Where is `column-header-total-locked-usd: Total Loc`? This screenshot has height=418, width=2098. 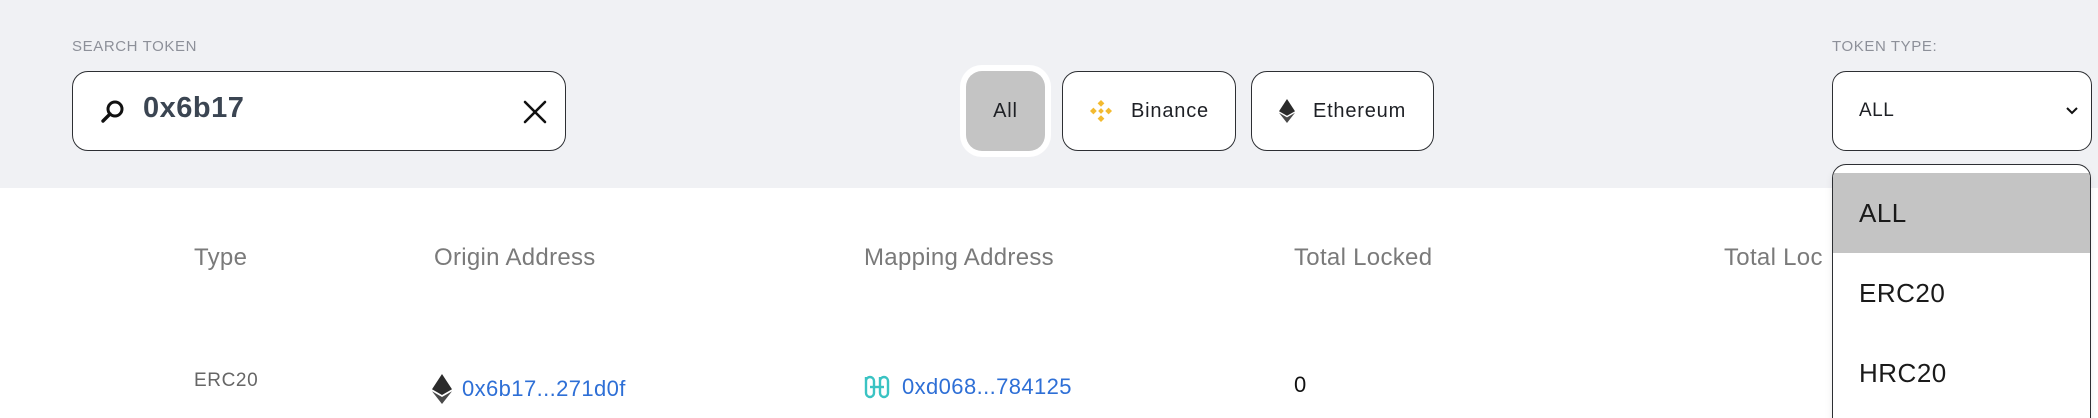 column-header-total-locked-usd: Total Loc is located at coordinates (1773, 257).